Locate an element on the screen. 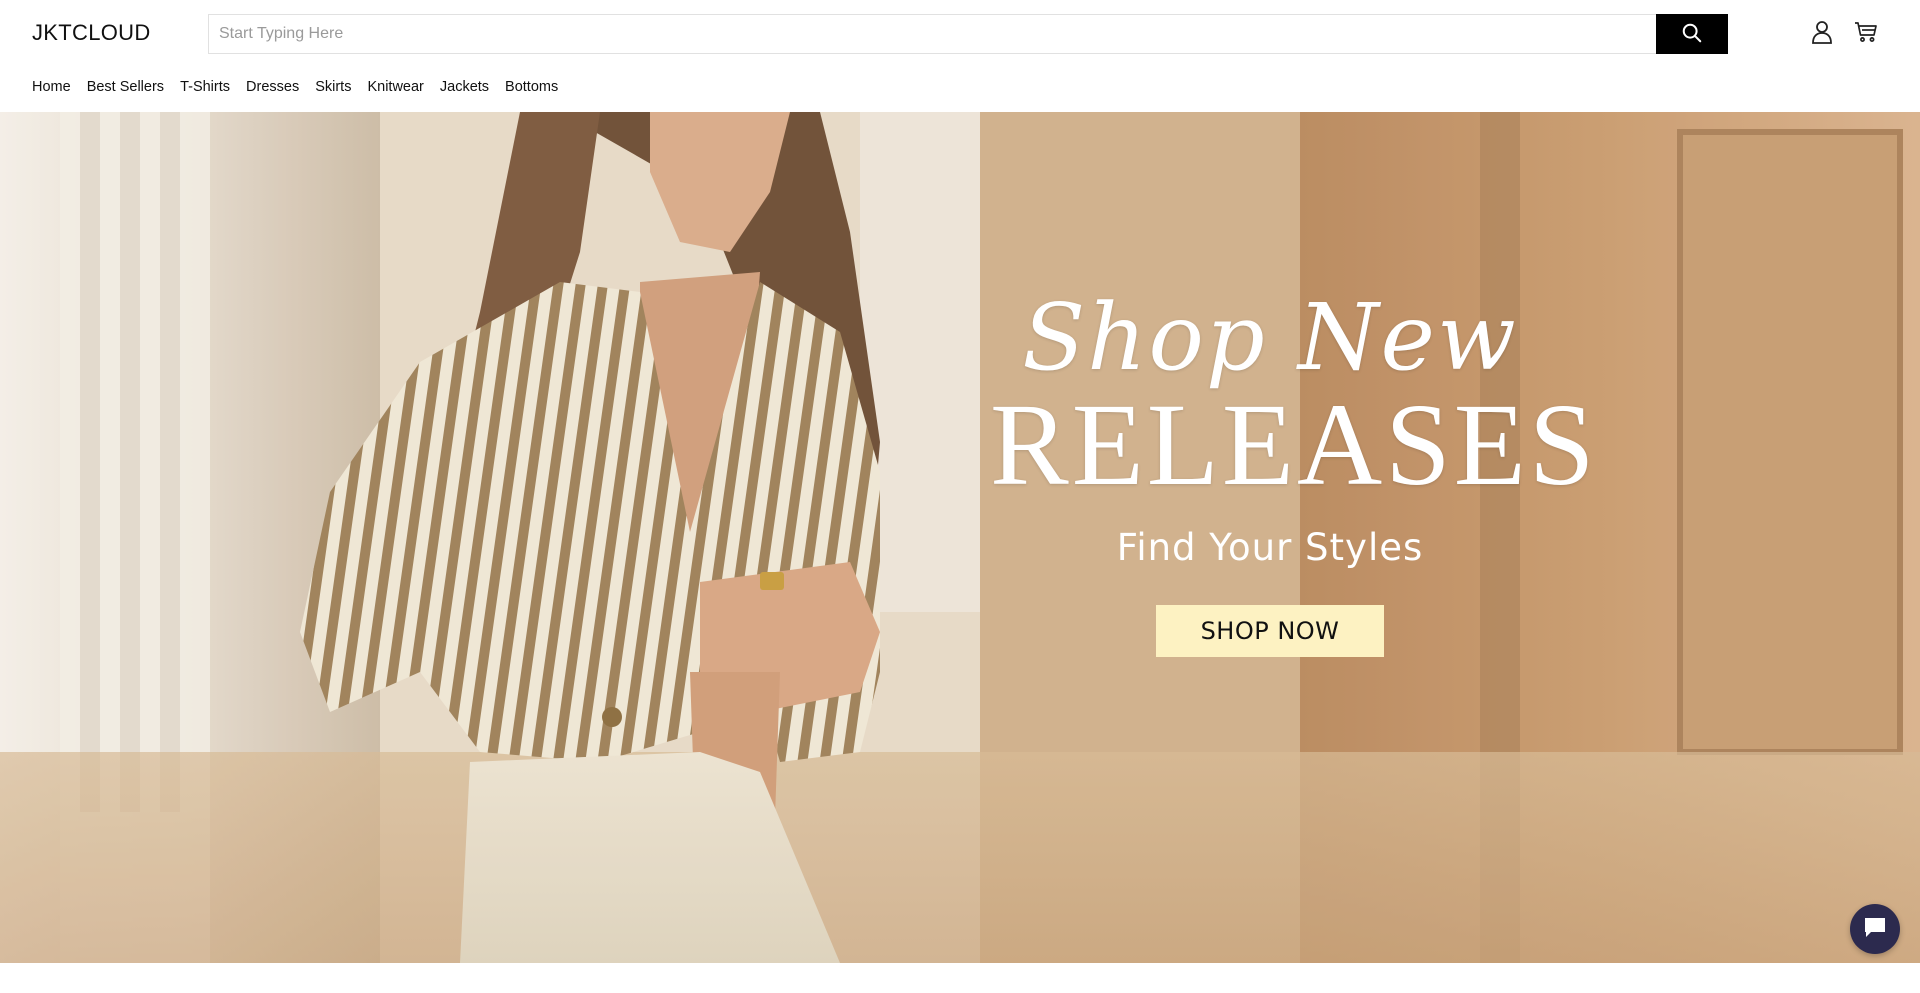 The width and height of the screenshot is (1920, 993). search-button is located at coordinates (1692, 34).